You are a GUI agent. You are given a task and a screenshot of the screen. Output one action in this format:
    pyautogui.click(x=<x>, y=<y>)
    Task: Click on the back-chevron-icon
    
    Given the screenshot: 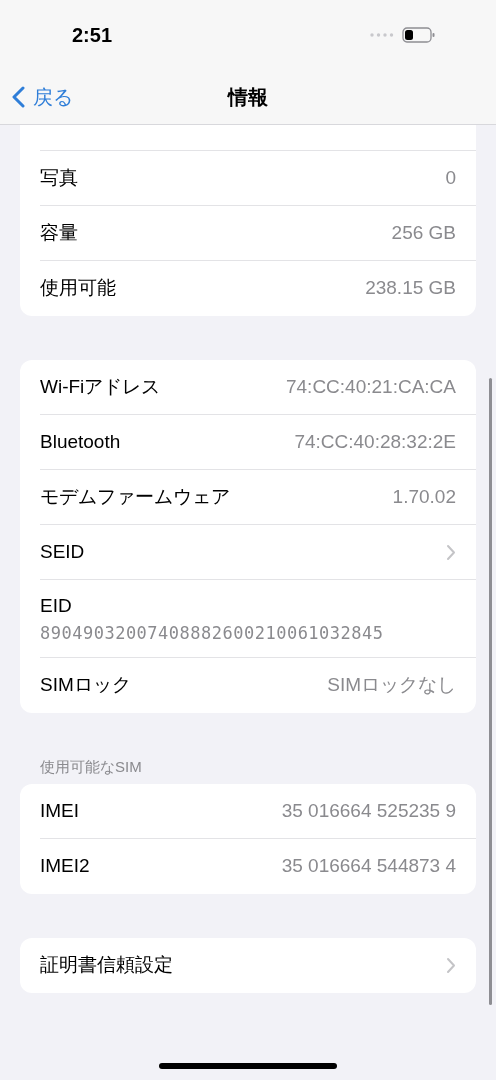 What is the action you would take?
    pyautogui.click(x=18, y=97)
    